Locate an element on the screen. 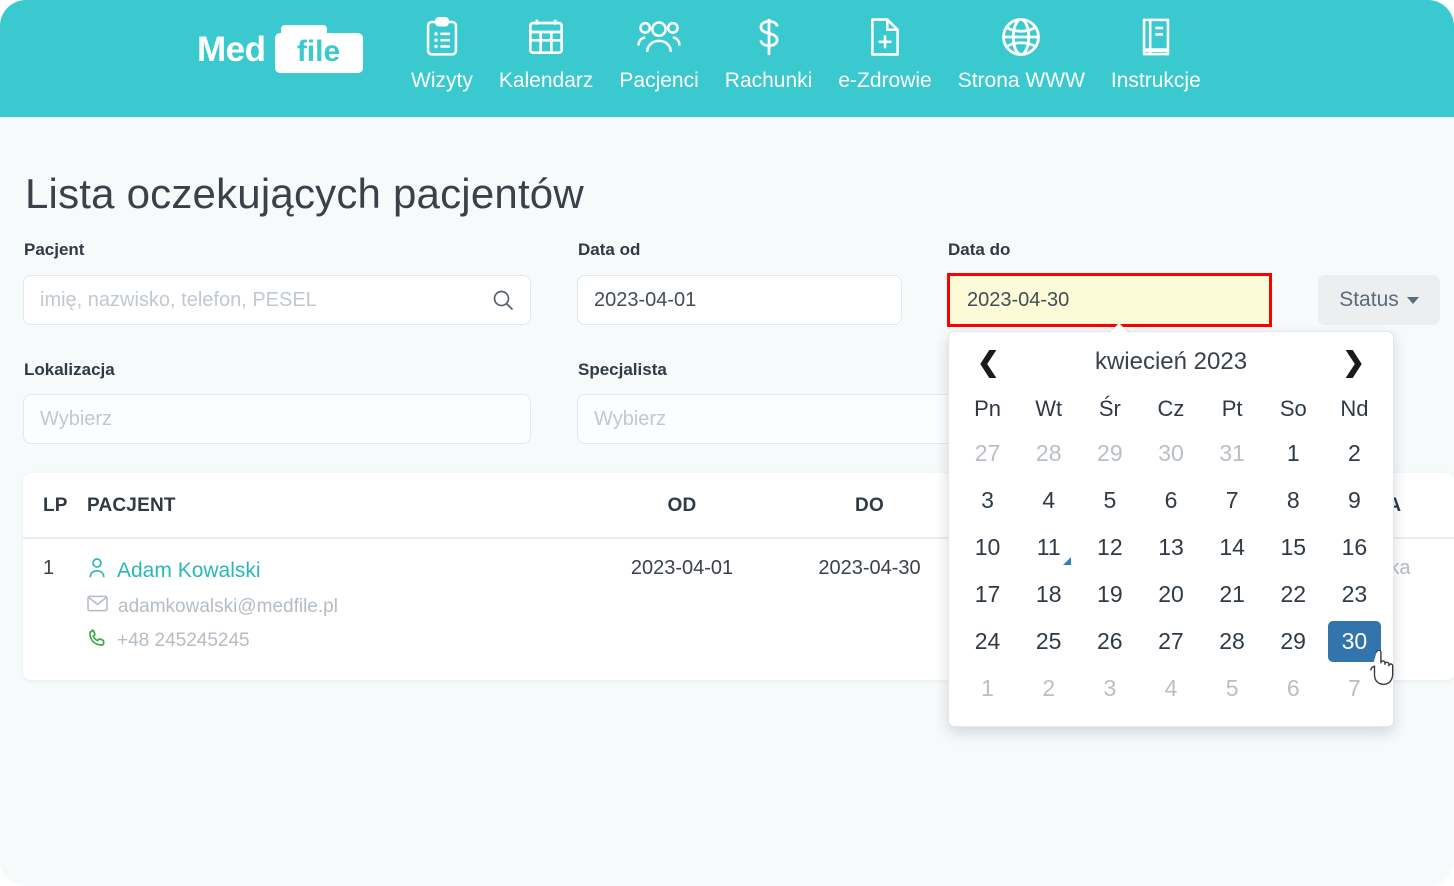 The width and height of the screenshot is (1454, 886). dollar-icon is located at coordinates (769, 37).